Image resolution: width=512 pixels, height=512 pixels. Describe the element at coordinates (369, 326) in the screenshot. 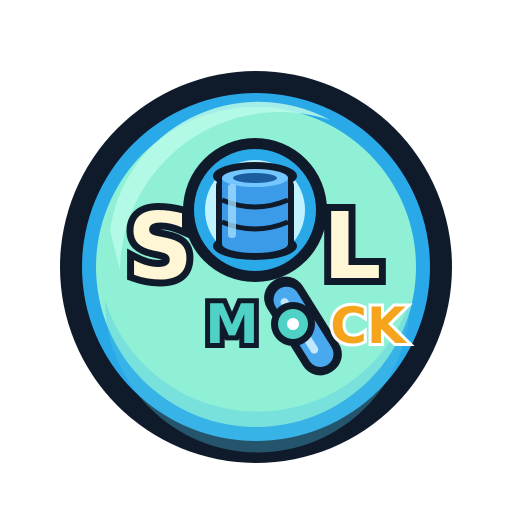

I see `letters-ck: CK` at that location.